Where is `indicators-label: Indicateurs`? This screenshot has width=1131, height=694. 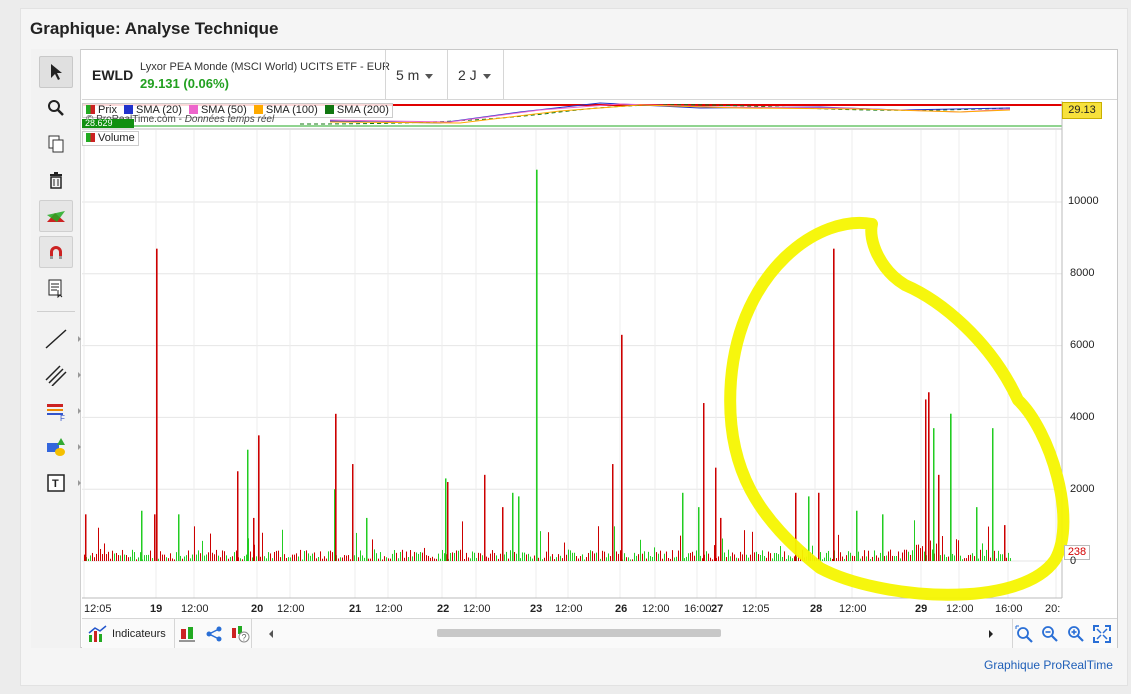
indicators-label: Indicateurs is located at coordinates (139, 633).